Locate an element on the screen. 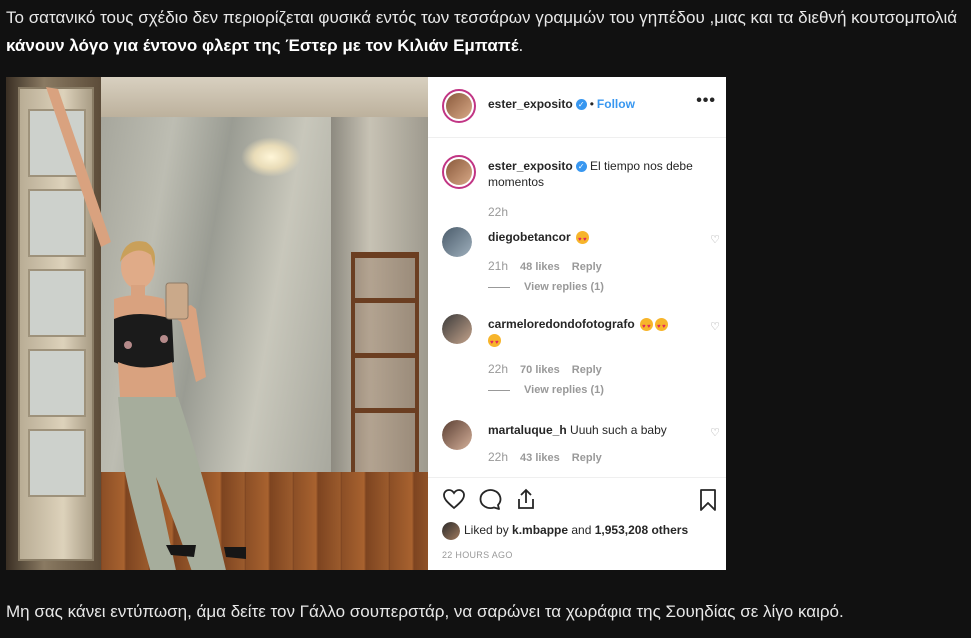 This screenshot has height=638, width=971. post-header: ester_exposito ✓ • Follow ••• is located at coordinates (577, 107).